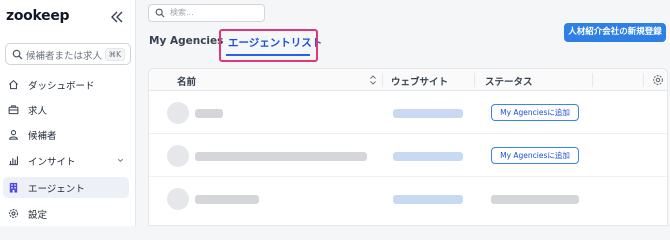 The width and height of the screenshot is (670, 240). I want to click on sidebar-item-label: 候補者, so click(42, 136).